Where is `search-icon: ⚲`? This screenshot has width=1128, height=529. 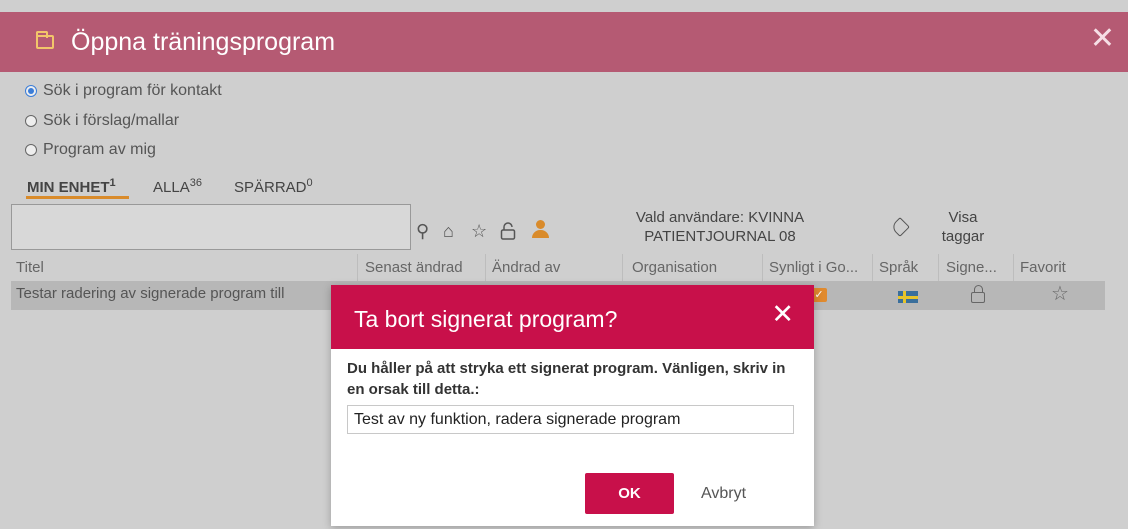 search-icon: ⚲ is located at coordinates (422, 231).